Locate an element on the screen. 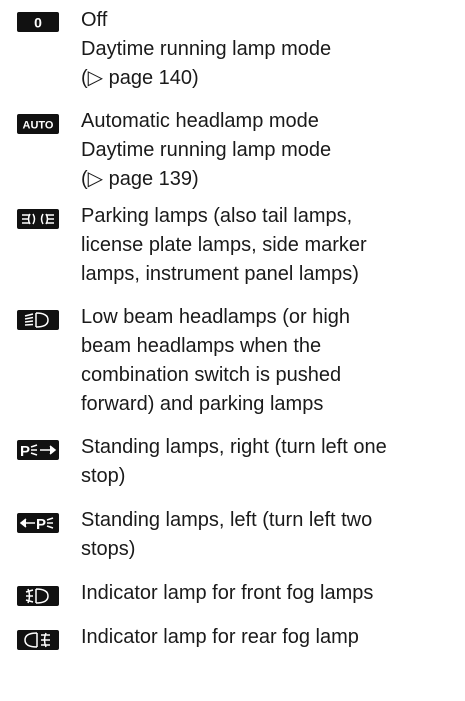  parking-lamps-line-1: Parking lamps (also tail lamps, is located at coordinates (217, 216).